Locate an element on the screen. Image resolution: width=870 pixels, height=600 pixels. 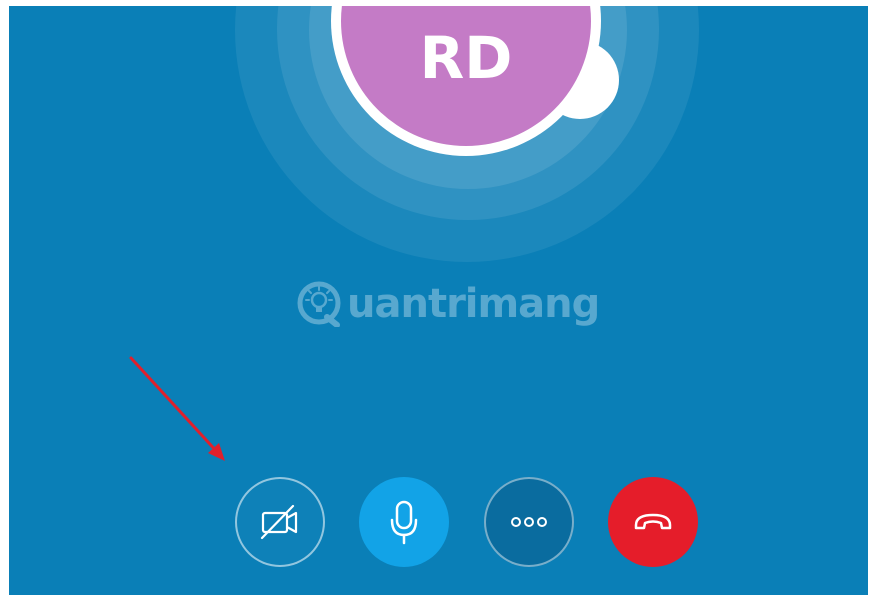
end-call-button is located at coordinates (653, 522).